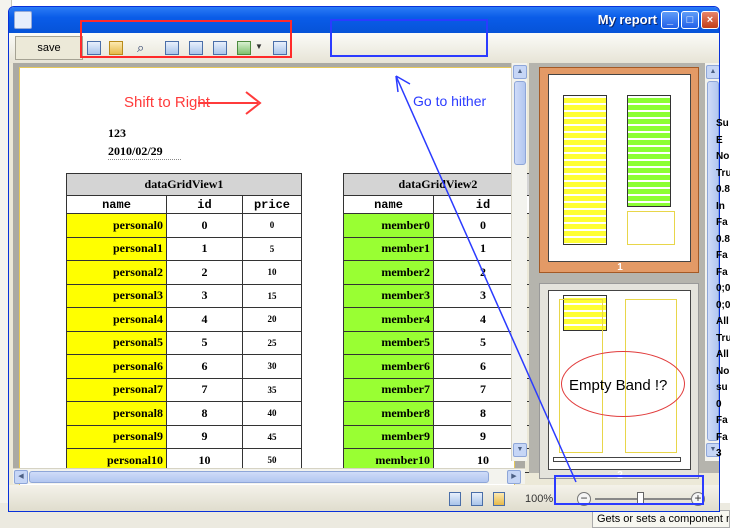 The height and width of the screenshot is (528, 730). I want to click on minimize-button: _, so click(670, 20).